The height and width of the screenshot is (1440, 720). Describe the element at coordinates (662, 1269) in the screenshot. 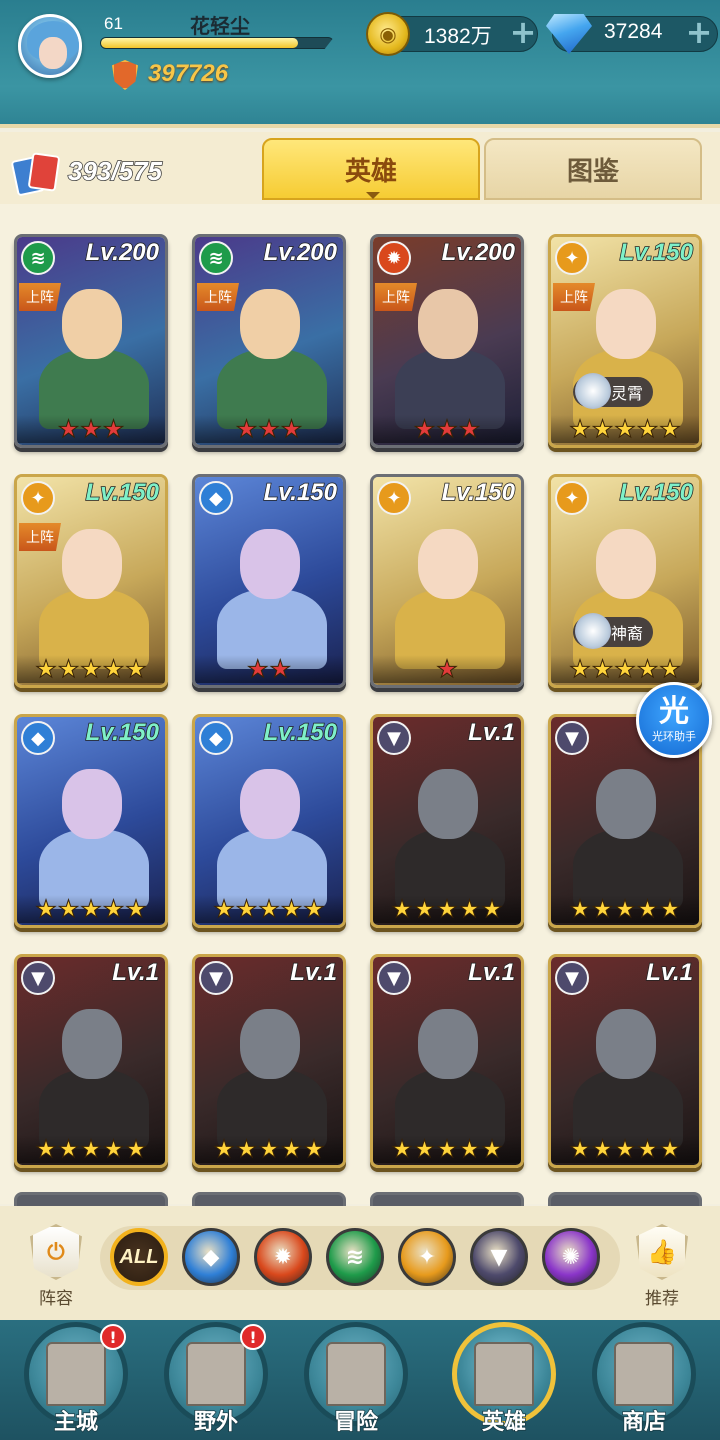

I see `recommend-button: 👍 推荐` at that location.